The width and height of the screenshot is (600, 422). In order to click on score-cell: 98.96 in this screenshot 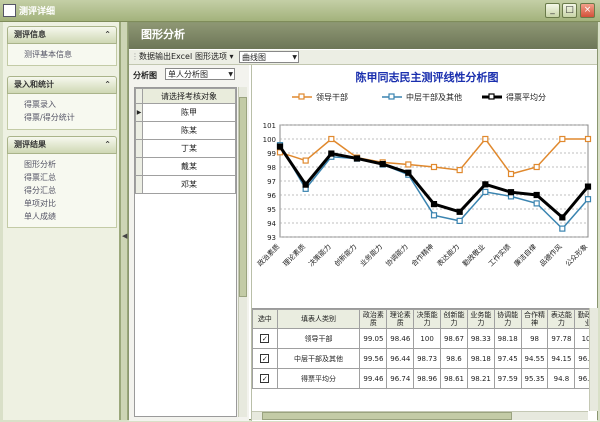, I will do `click(427, 378)`.